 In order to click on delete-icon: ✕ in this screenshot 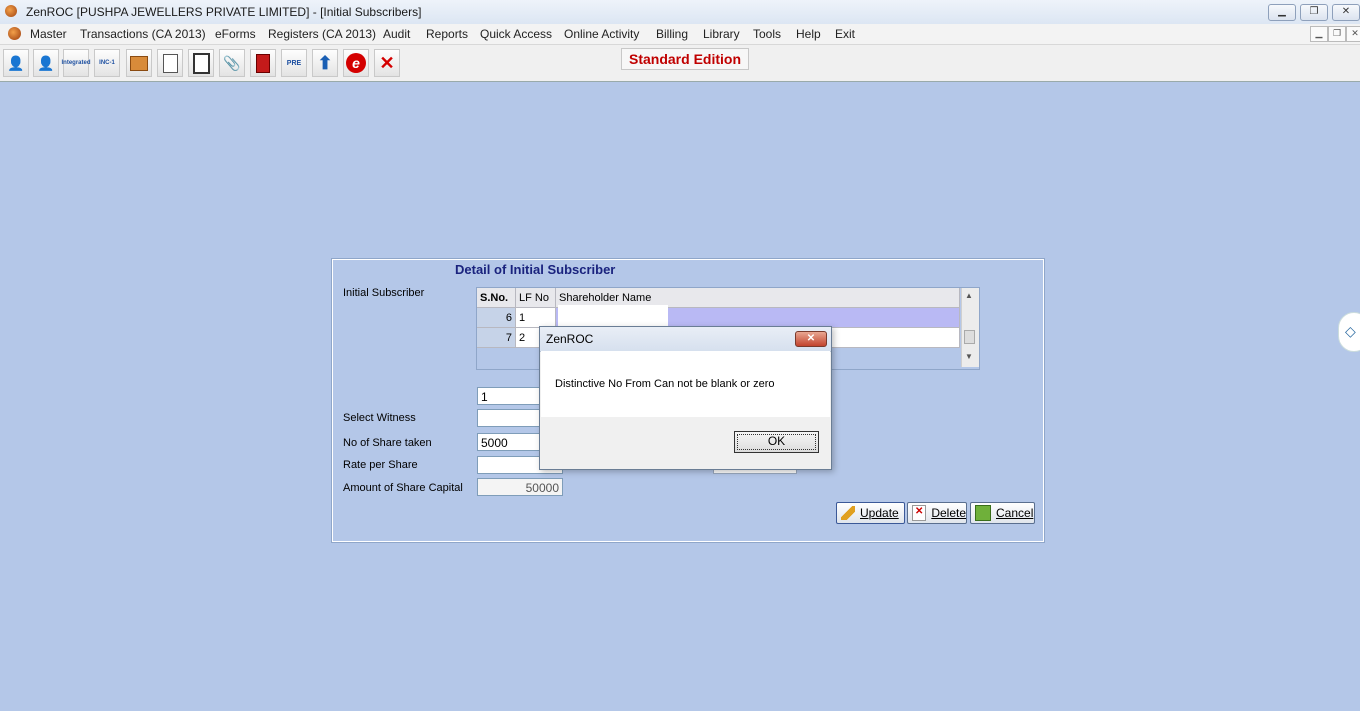, I will do `click(919, 513)`.